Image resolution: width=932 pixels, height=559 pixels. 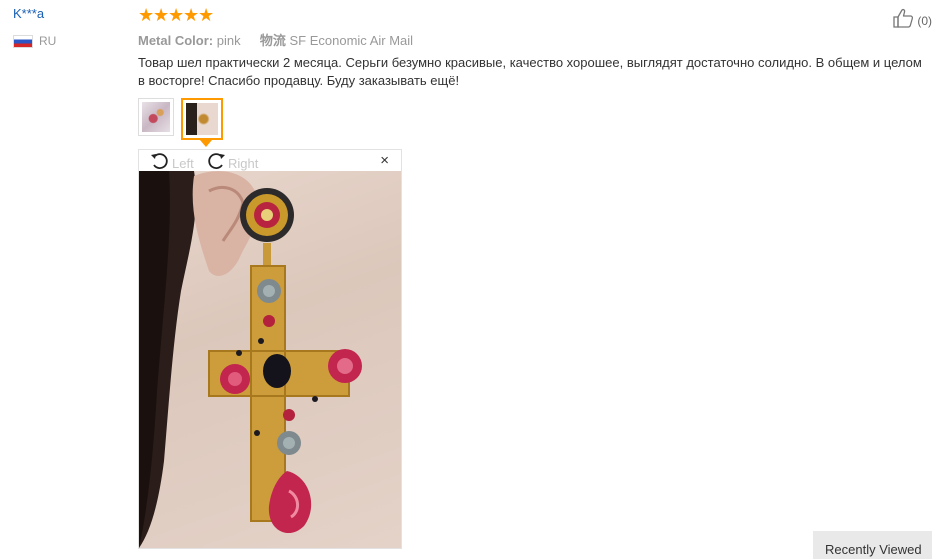 What do you see at coordinates (924, 20) in the screenshot?
I see `helpful-count: (0)` at bounding box center [924, 20].